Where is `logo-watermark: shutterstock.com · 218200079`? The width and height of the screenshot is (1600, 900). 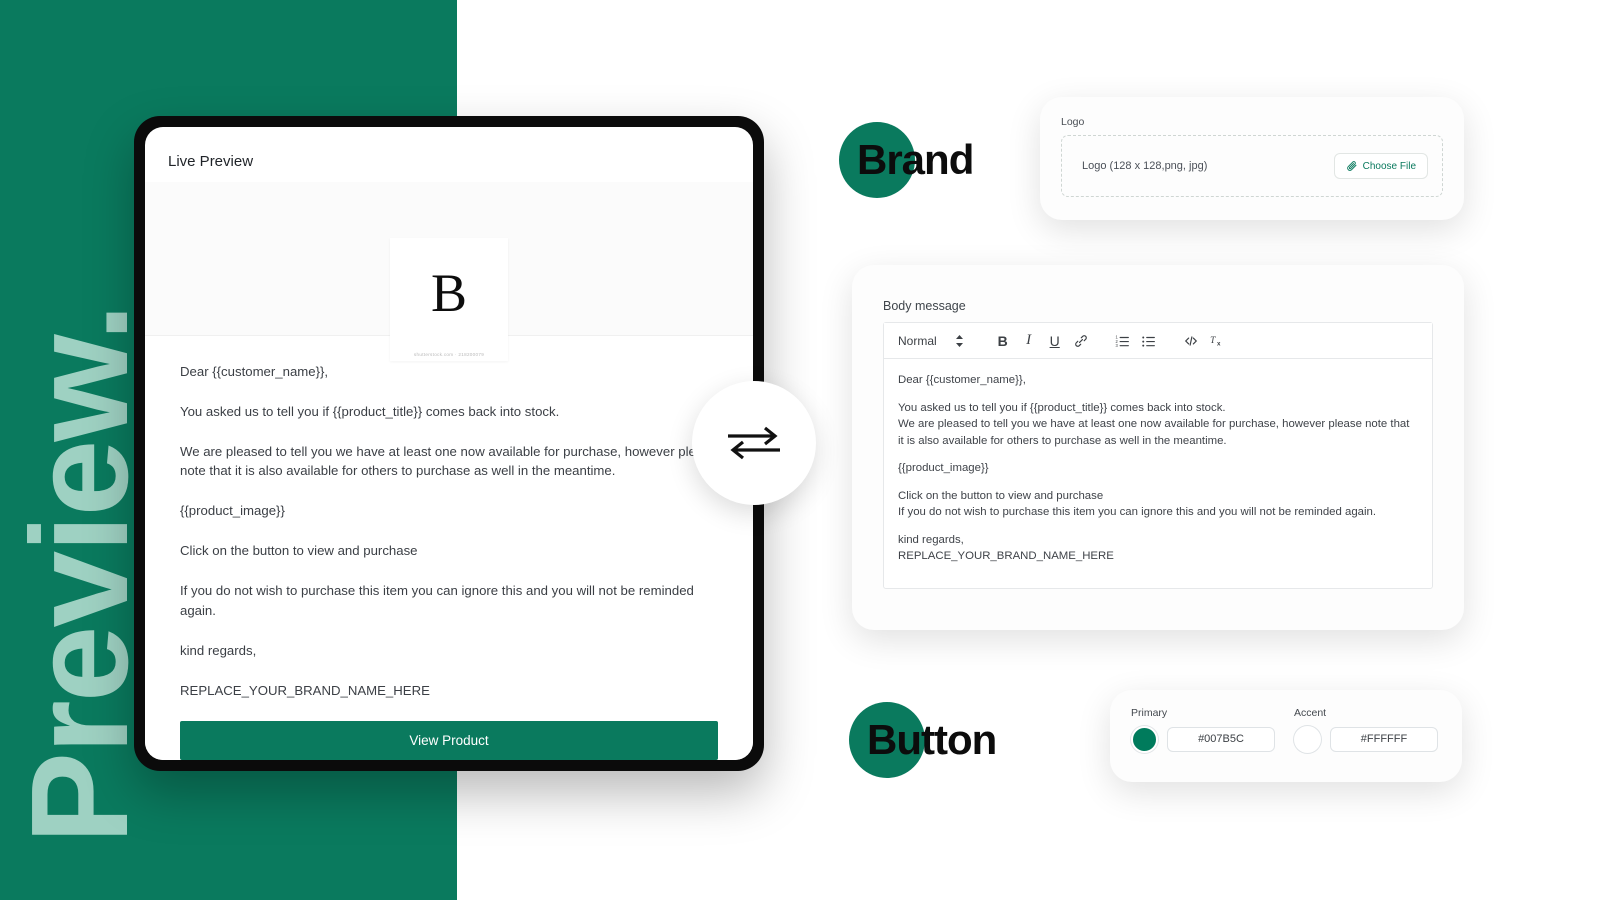 logo-watermark: shutterstock.com · 218200079 is located at coordinates (449, 354).